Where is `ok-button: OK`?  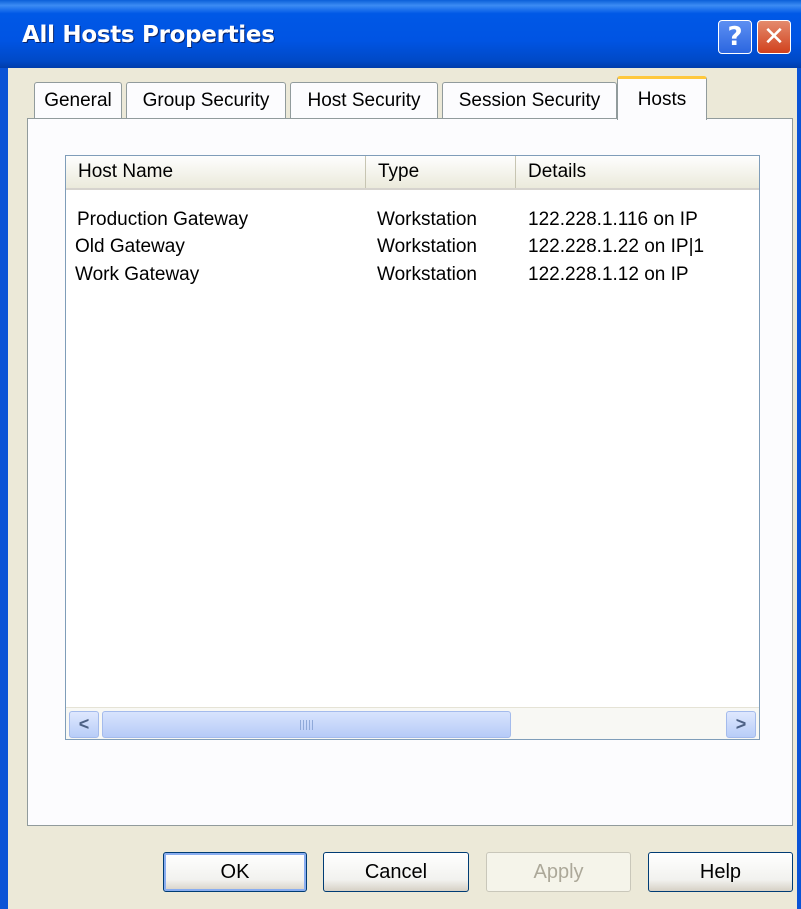 ok-button: OK is located at coordinates (235, 872).